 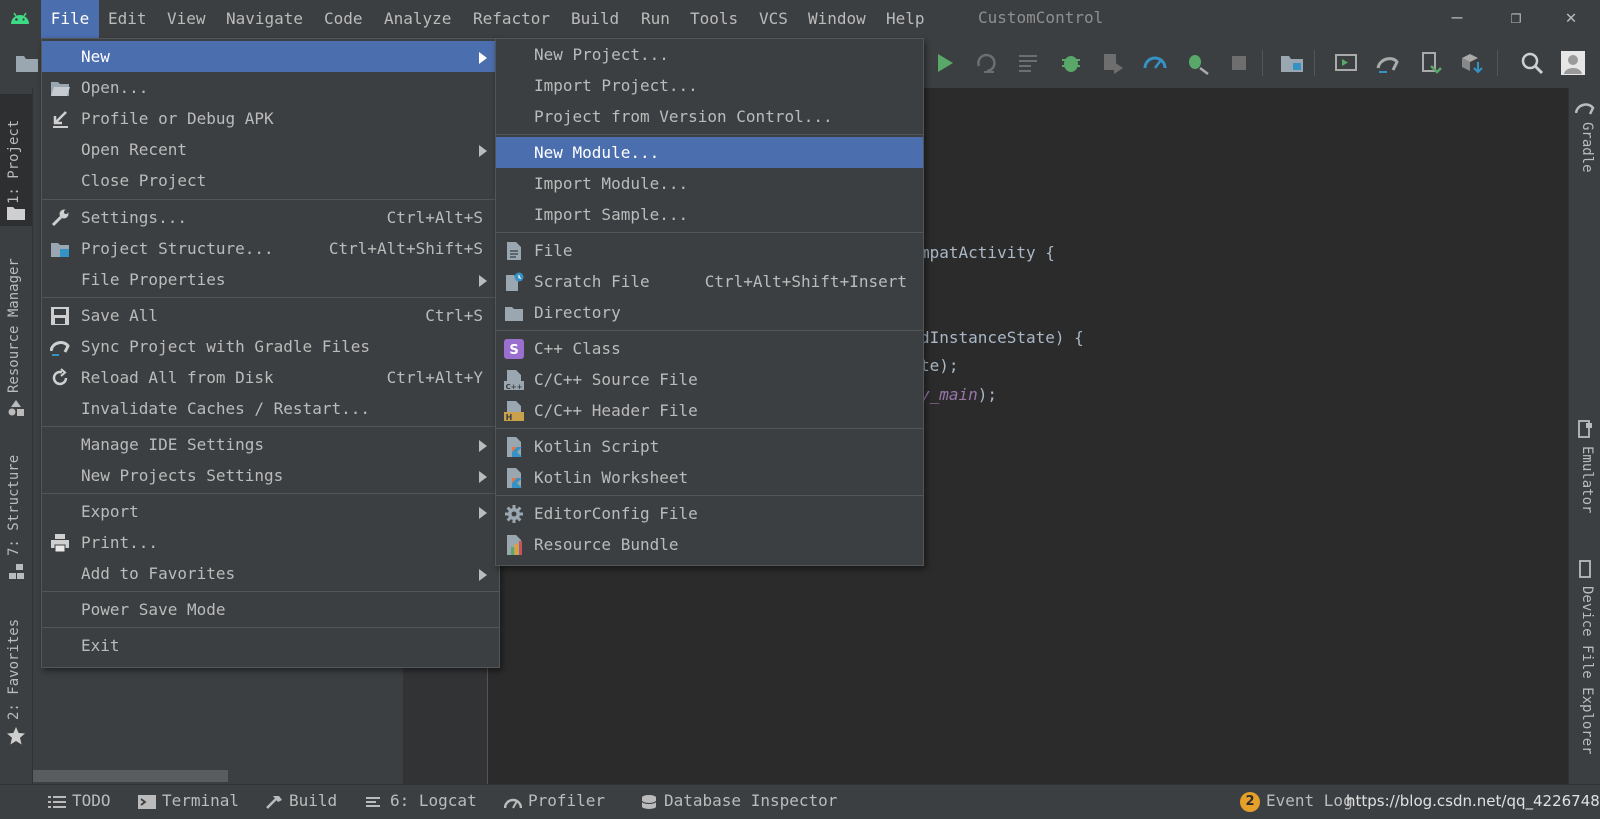 What do you see at coordinates (514, 386) in the screenshot?
I see `svg-text: C++` at bounding box center [514, 386].